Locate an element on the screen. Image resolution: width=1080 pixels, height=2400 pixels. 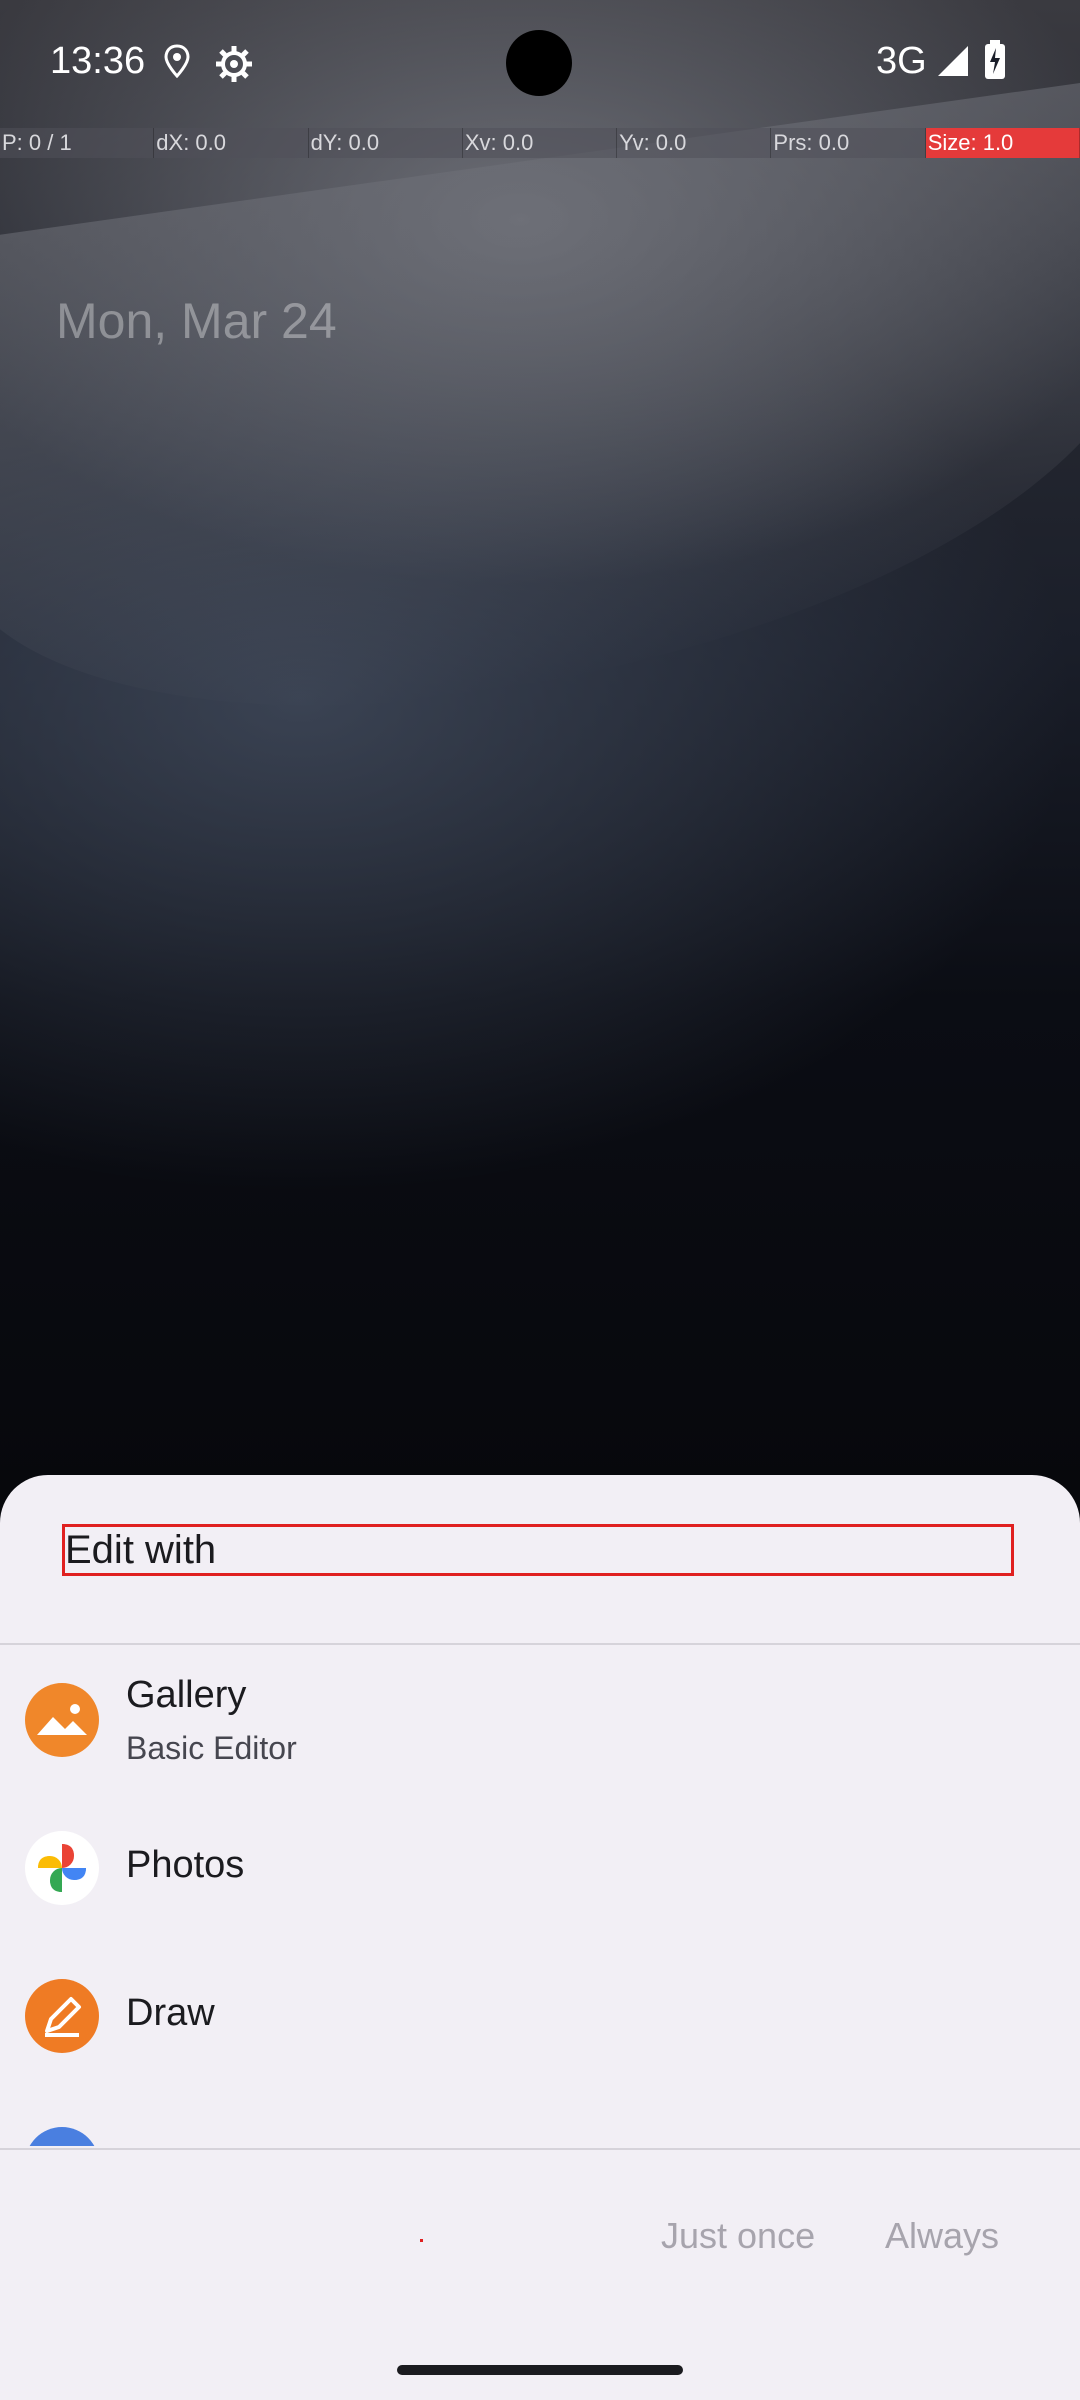
app-subtitle: Basic Editor is located at coordinates (211, 1748).